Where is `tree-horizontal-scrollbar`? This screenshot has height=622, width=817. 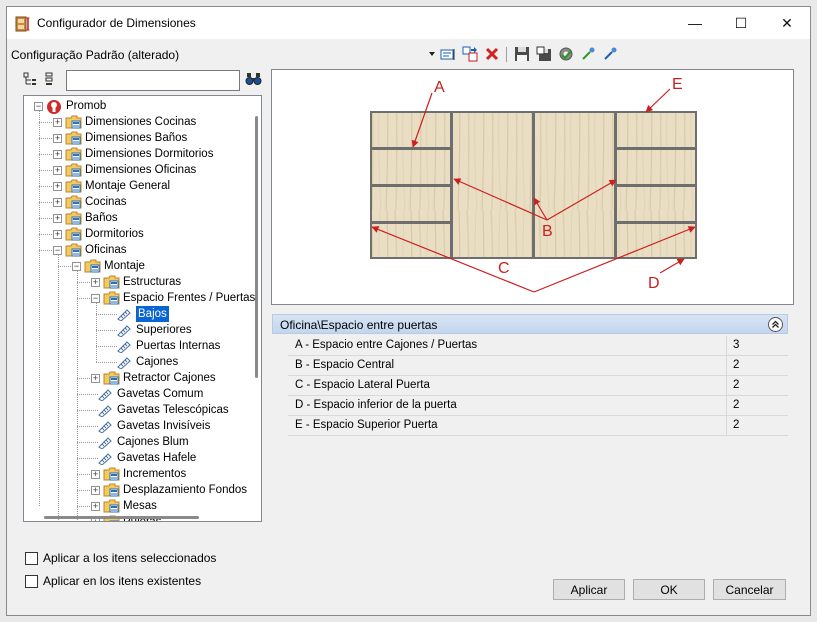 tree-horizontal-scrollbar is located at coordinates (139, 517).